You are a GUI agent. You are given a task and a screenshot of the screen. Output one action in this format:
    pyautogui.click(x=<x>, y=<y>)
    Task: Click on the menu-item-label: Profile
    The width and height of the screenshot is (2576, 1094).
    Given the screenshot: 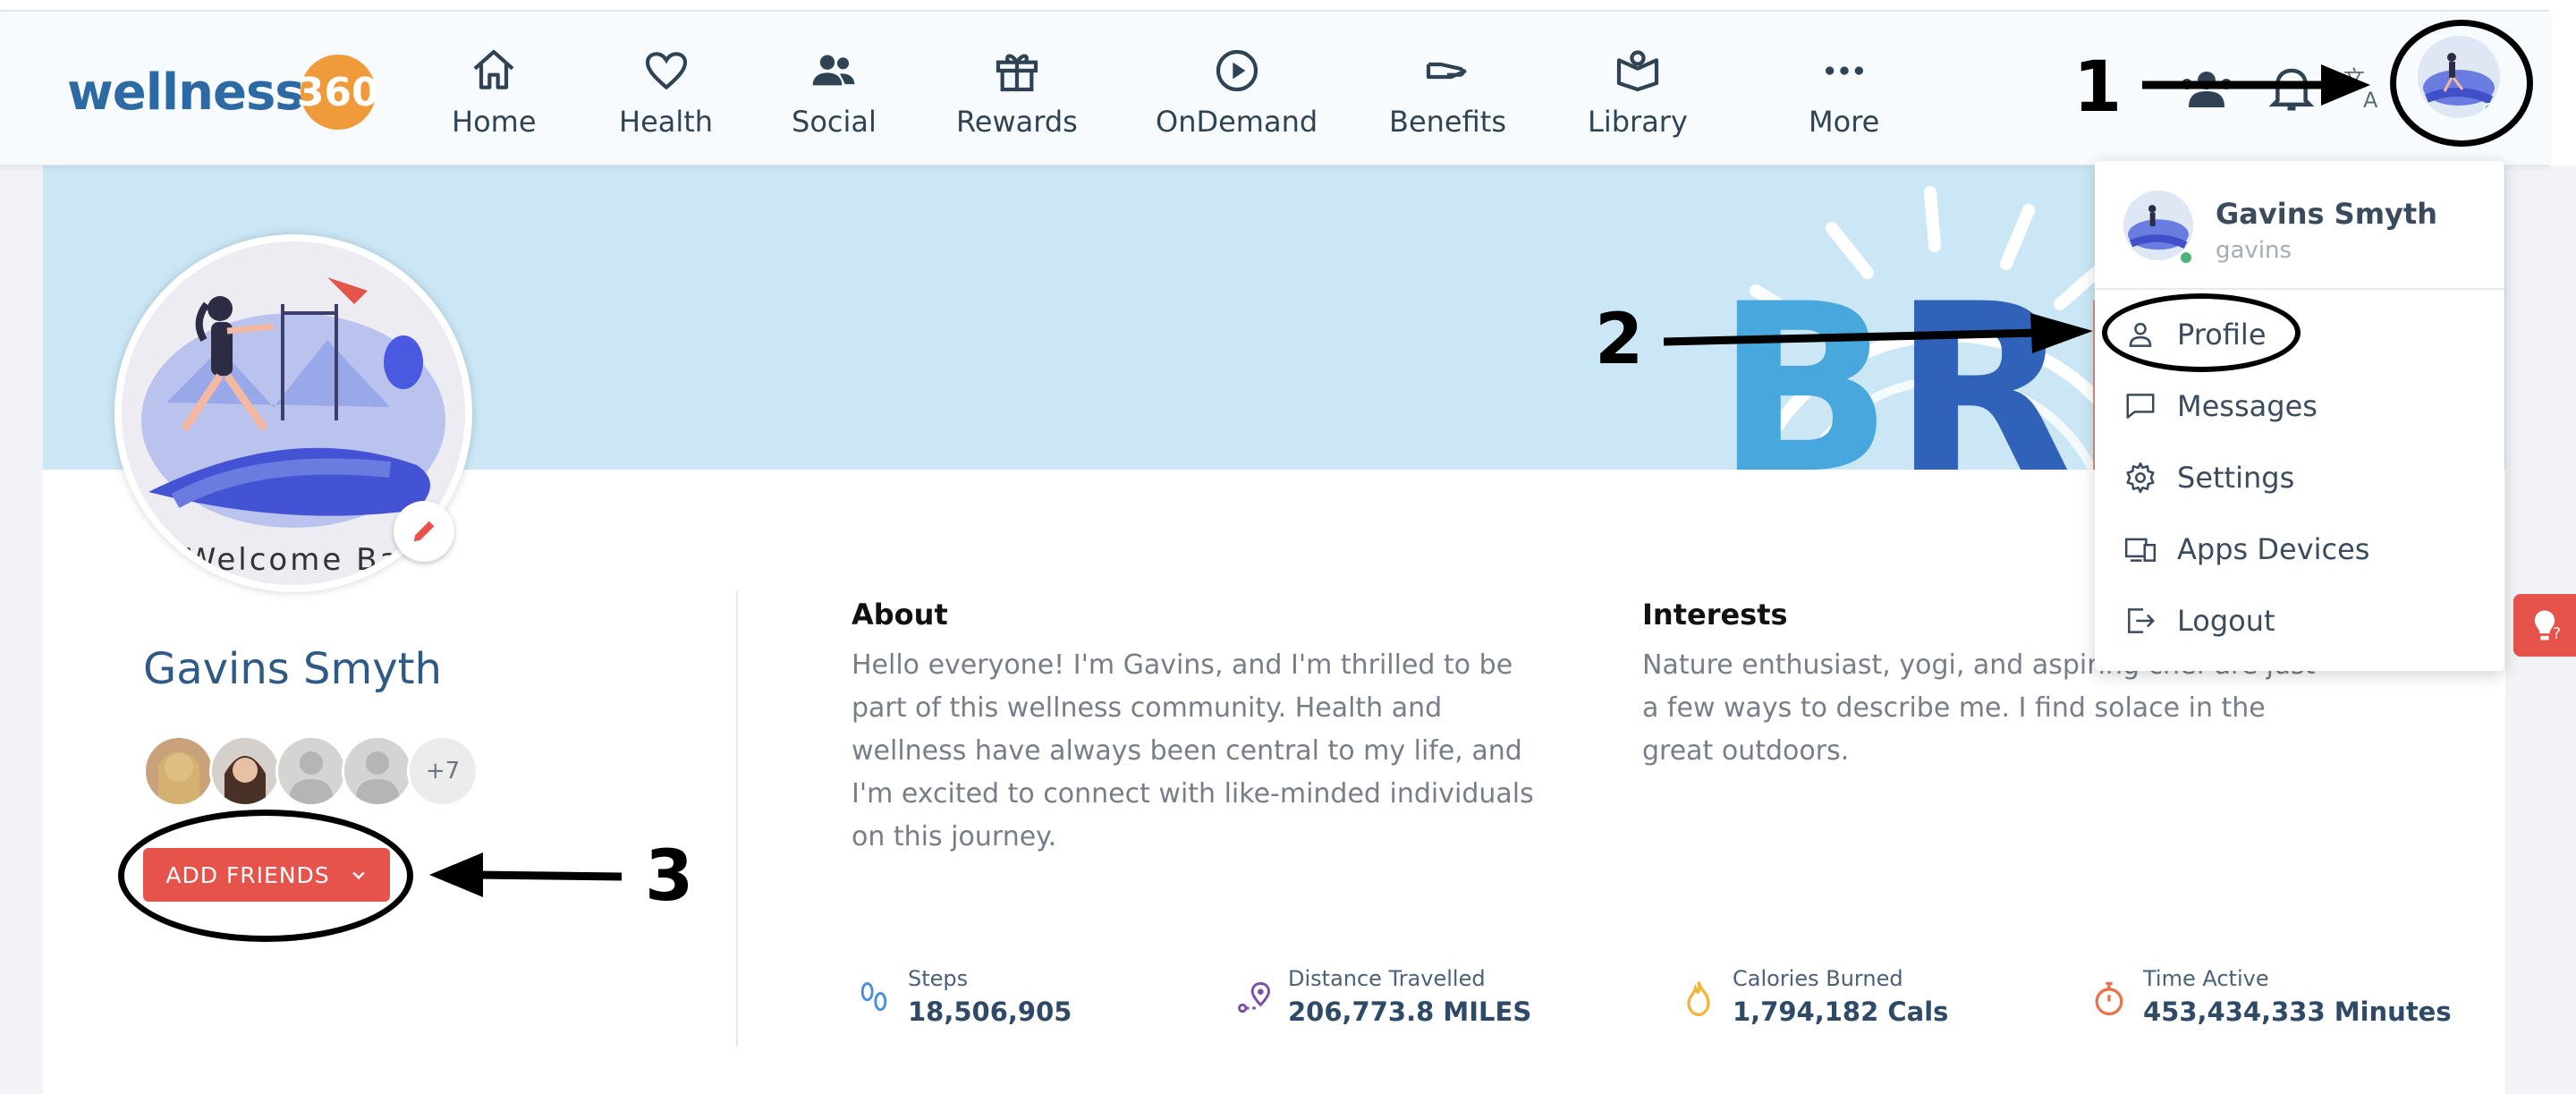 What is the action you would take?
    pyautogui.click(x=2222, y=335)
    